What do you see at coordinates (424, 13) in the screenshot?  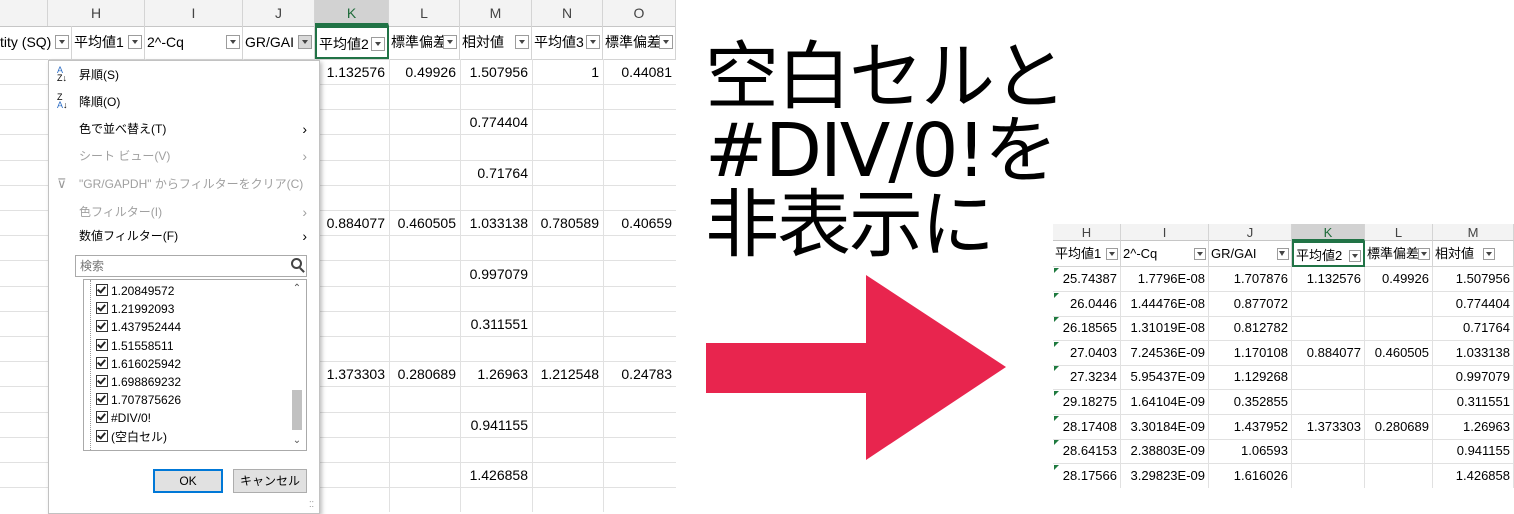 I see `column-header-l: L` at bounding box center [424, 13].